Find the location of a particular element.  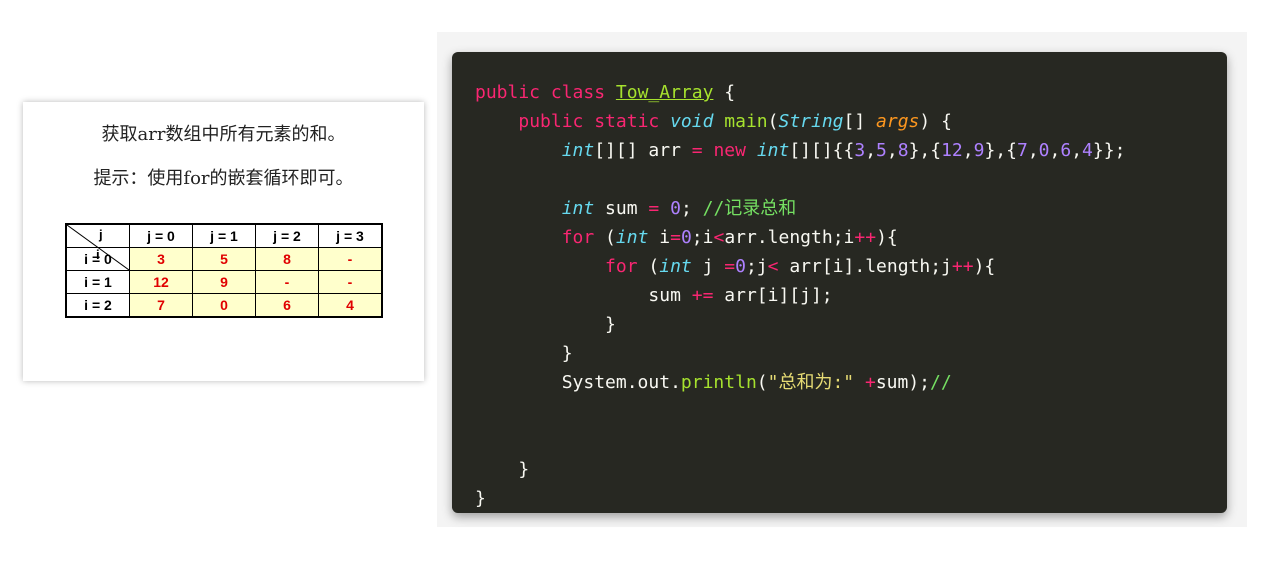

code-line-1: public class Tow_Array { is located at coordinates (605, 92).